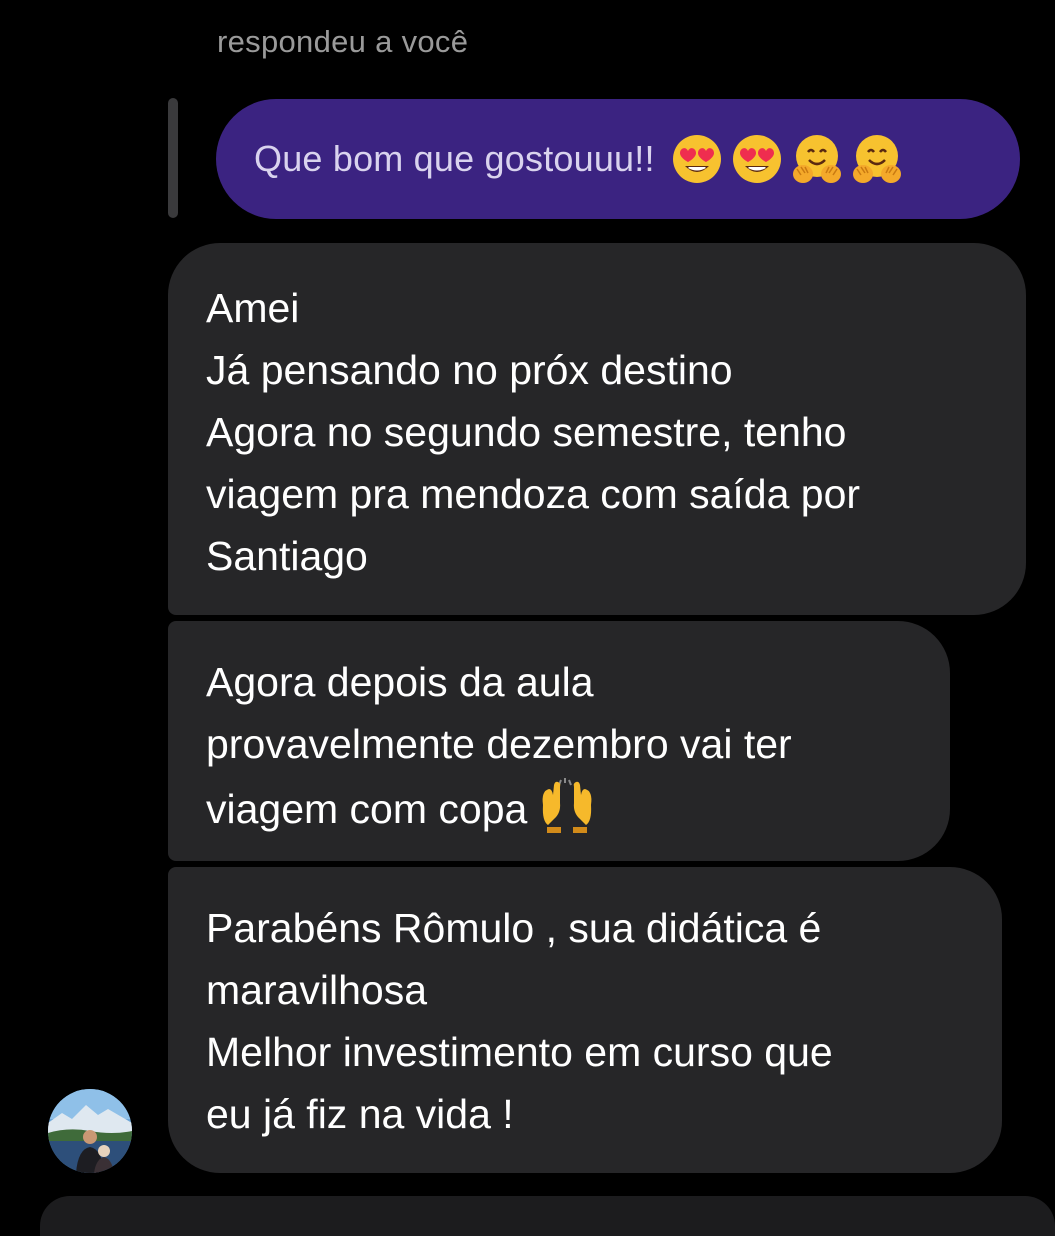  Describe the element at coordinates (547, 1216) in the screenshot. I see `composer-edge` at that location.